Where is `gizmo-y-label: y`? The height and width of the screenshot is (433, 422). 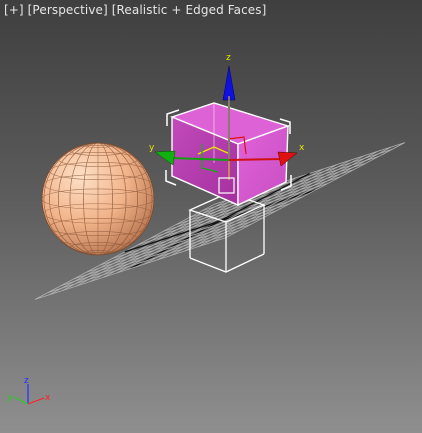 gizmo-y-label: y is located at coordinates (152, 148).